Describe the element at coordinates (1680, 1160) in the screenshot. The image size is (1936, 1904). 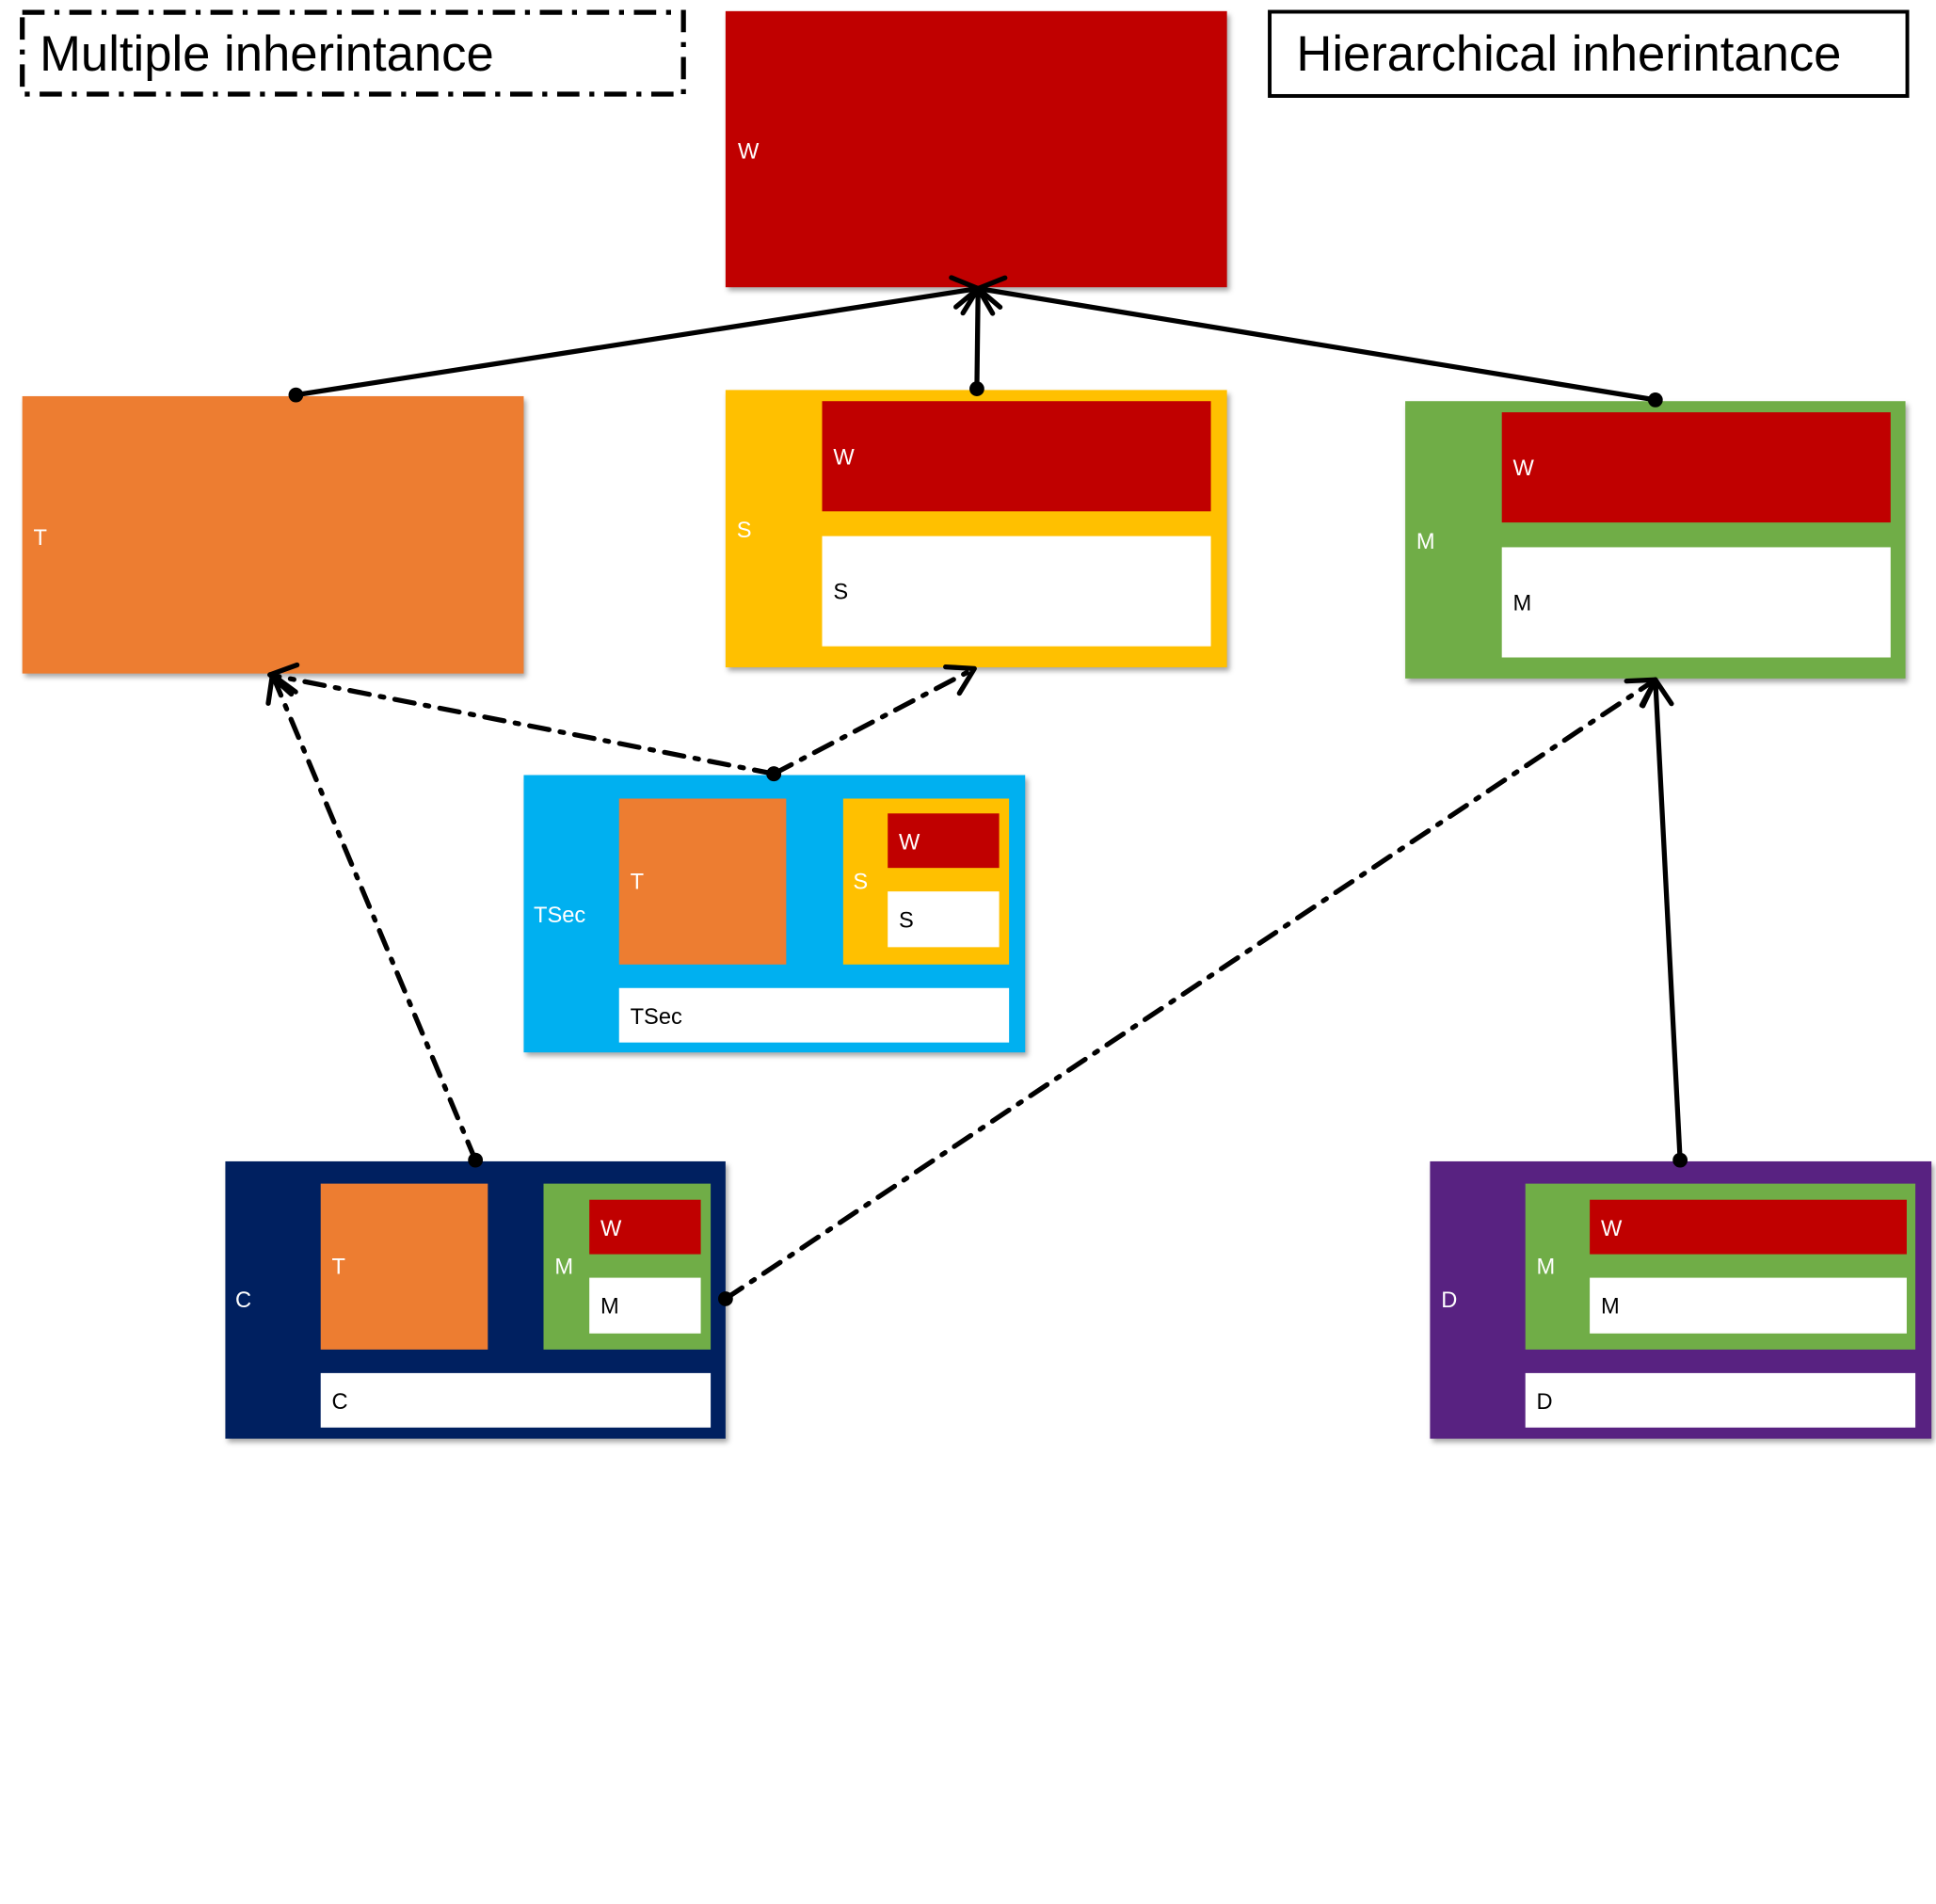
I see `link-d-origin-dot` at that location.